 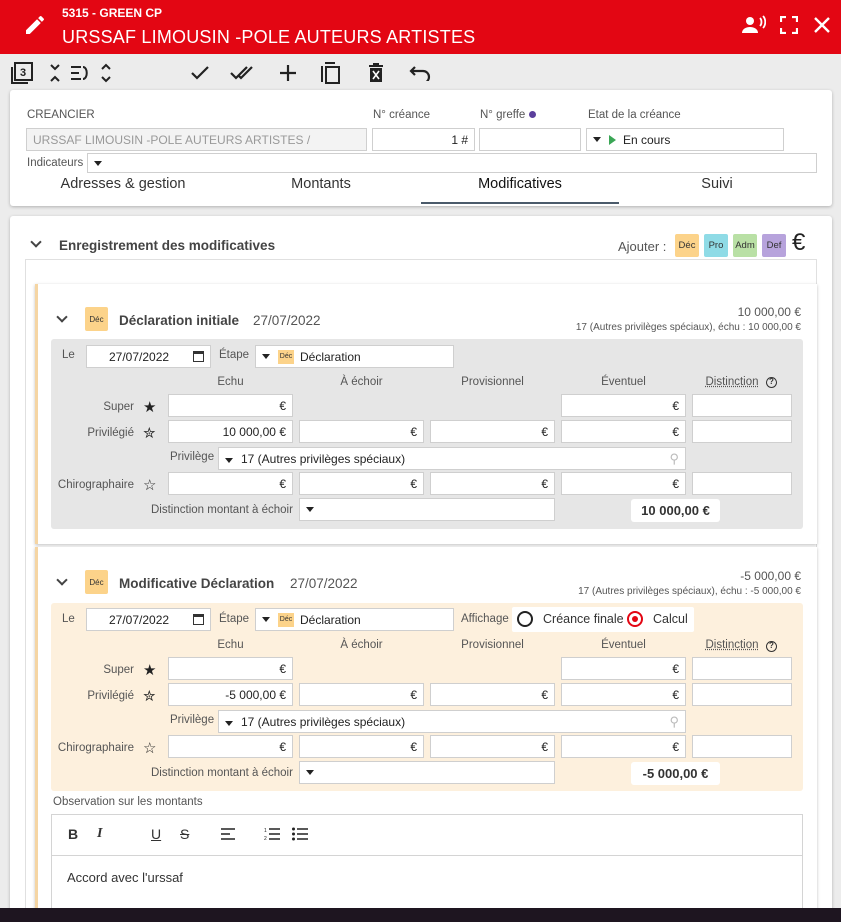 I want to click on card1-chiro-distinction, so click(x=742, y=483).